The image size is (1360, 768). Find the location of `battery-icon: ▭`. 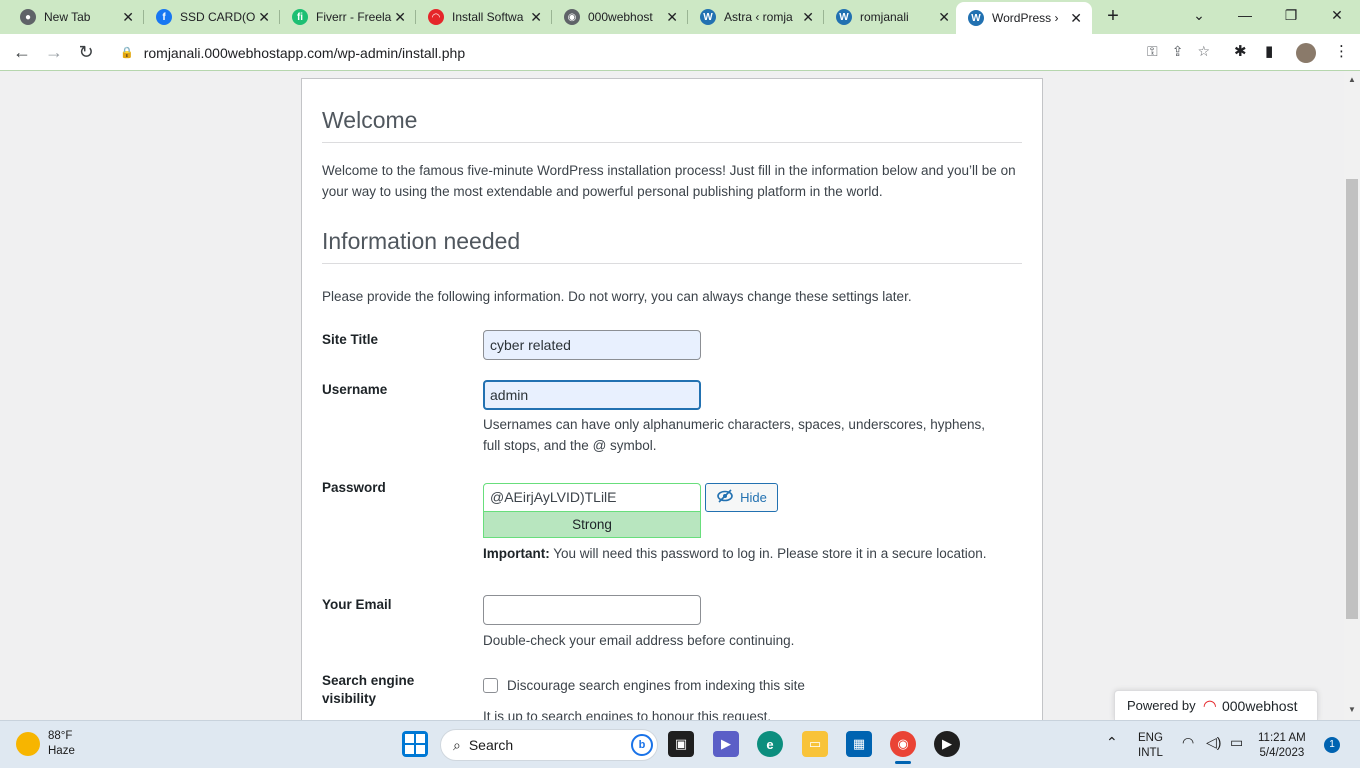

battery-icon: ▭ is located at coordinates (1236, 742).